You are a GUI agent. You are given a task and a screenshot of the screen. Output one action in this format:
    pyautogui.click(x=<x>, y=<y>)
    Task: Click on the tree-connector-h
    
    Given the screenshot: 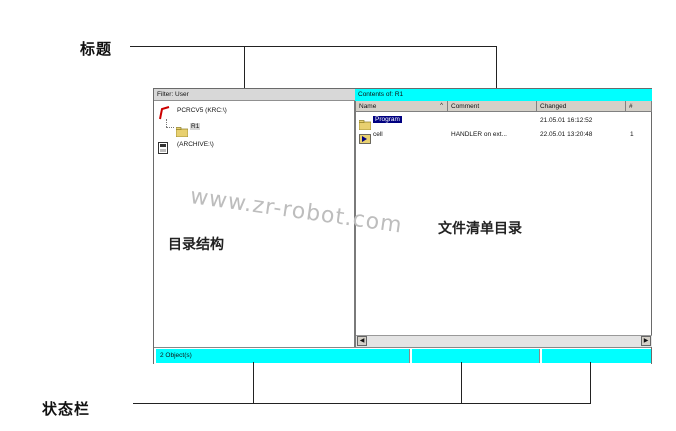 What is the action you would take?
    pyautogui.click(x=170, y=128)
    